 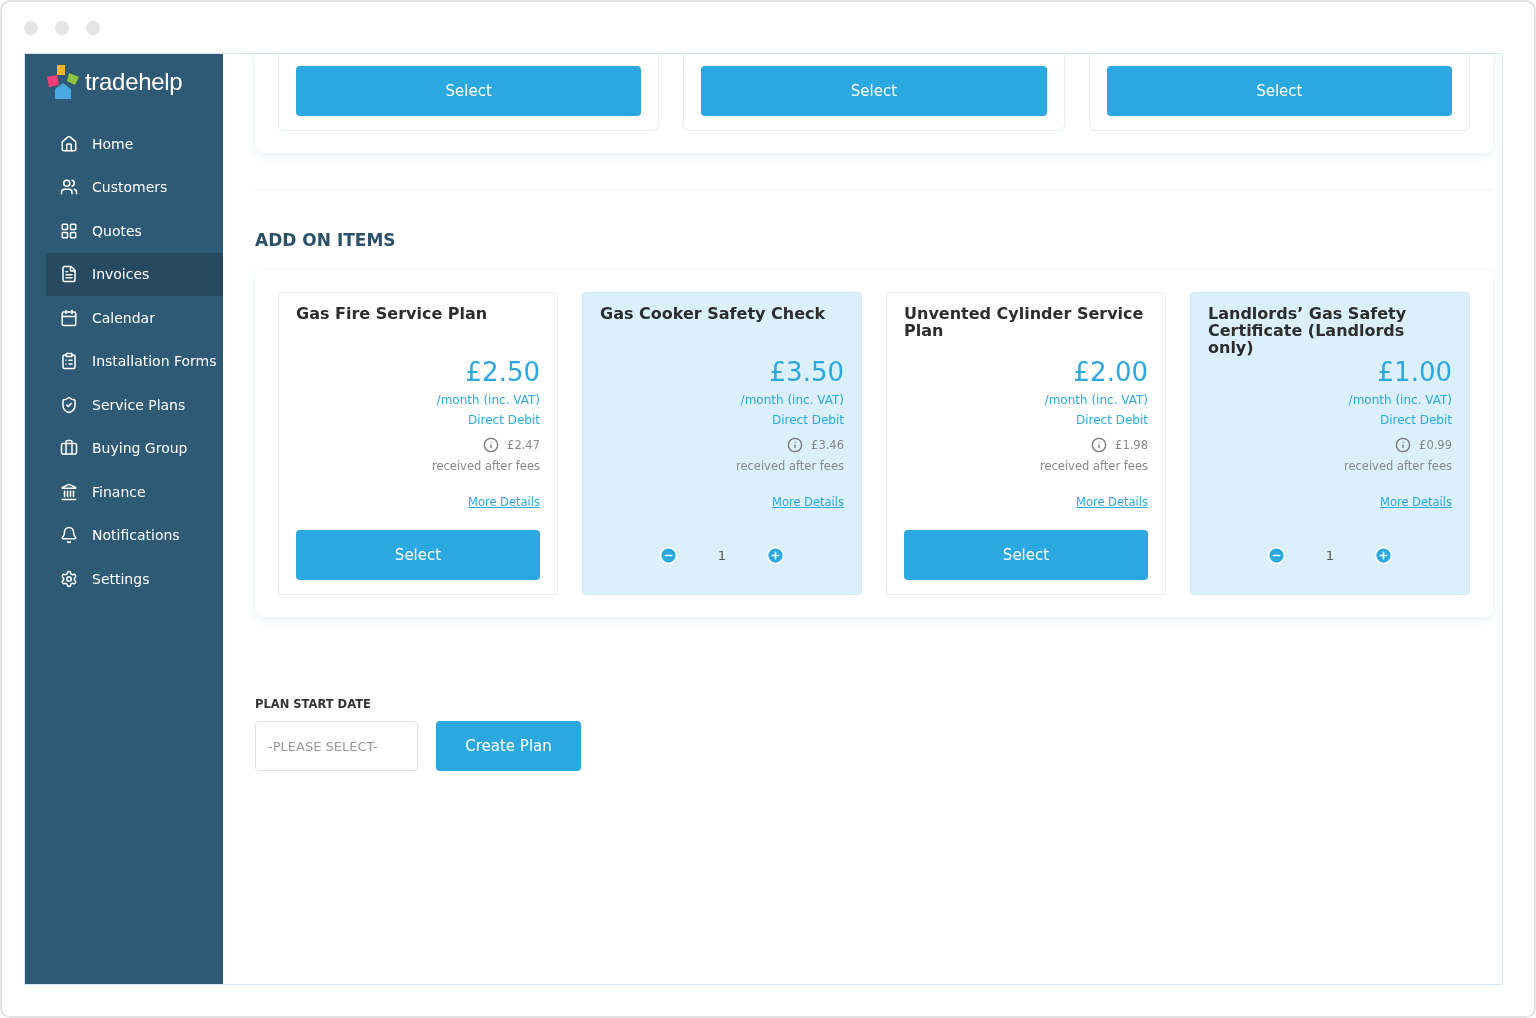 I want to click on sidebar-item: Quotes, so click(x=134, y=231).